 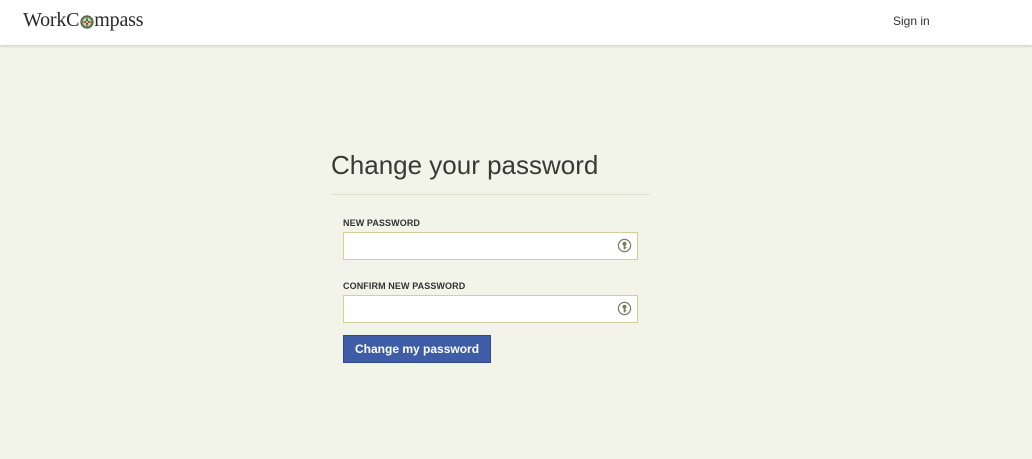 I want to click on page-title: Change your password, so click(x=465, y=165).